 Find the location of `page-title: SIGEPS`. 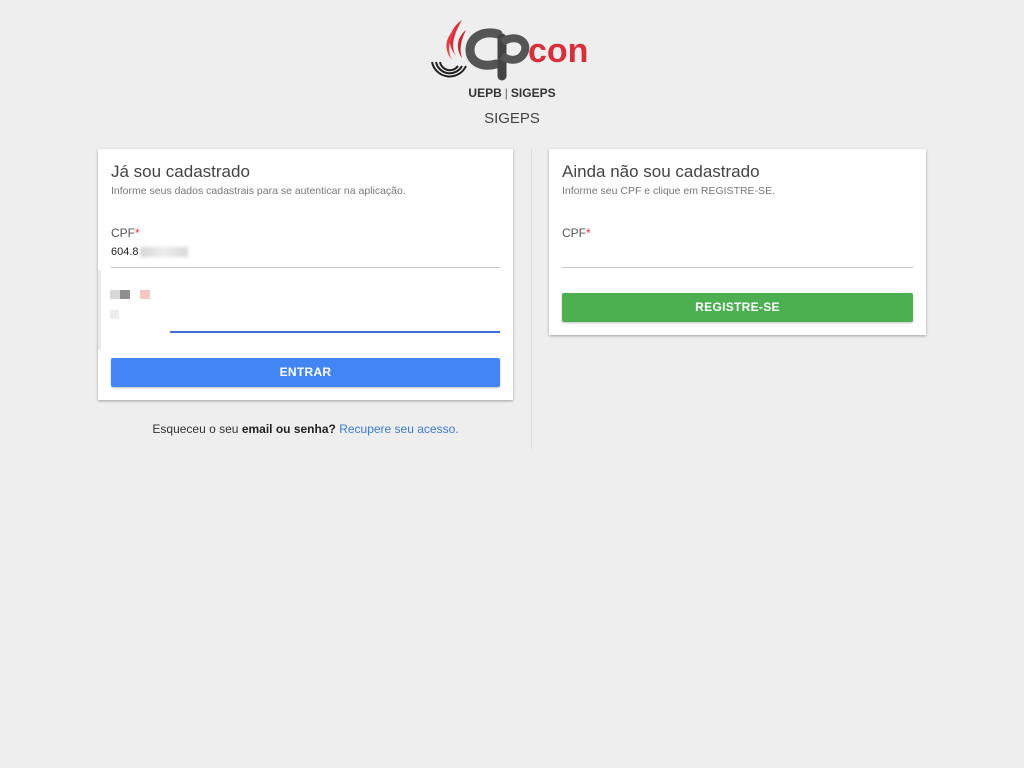

page-title: SIGEPS is located at coordinates (512, 118).